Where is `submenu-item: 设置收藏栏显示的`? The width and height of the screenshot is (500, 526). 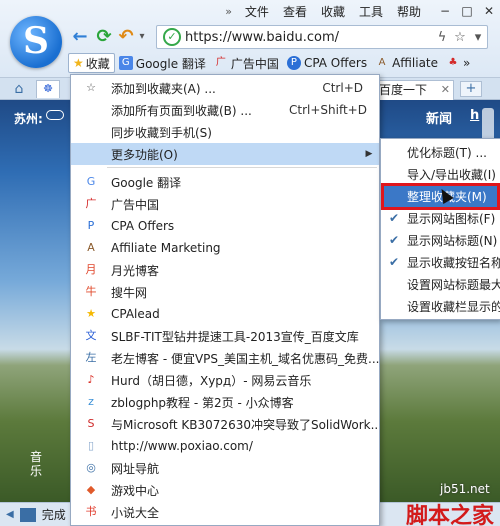 submenu-item: 设置收藏栏显示的 is located at coordinates (440, 306).